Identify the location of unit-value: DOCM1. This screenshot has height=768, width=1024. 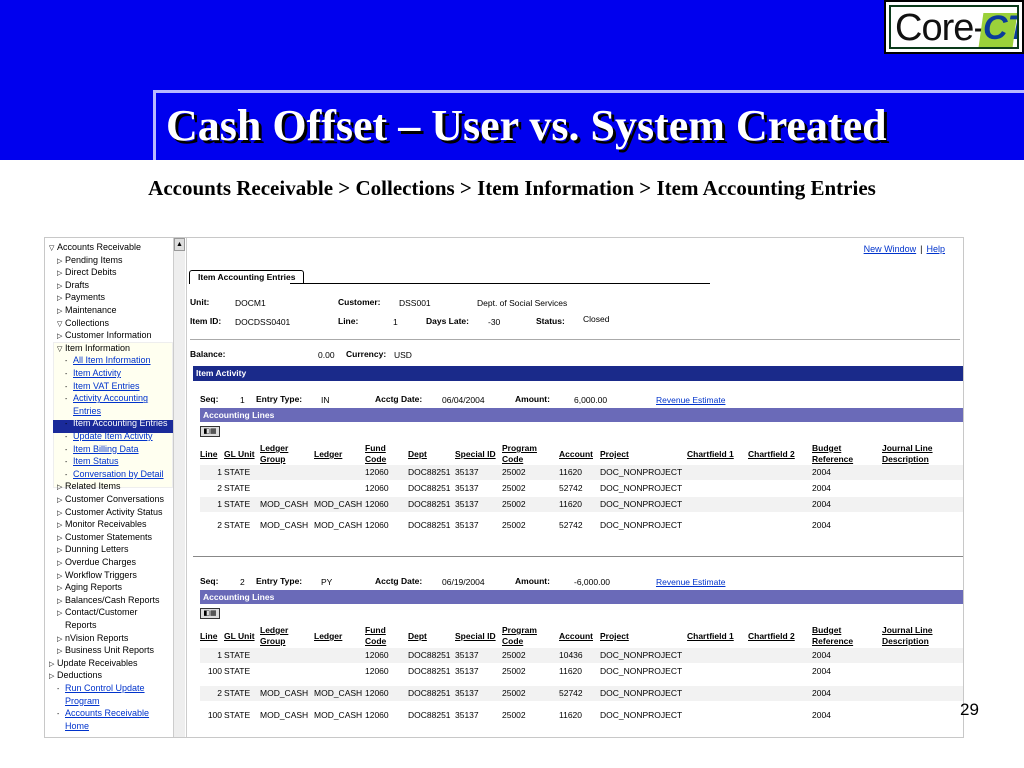
(250, 303).